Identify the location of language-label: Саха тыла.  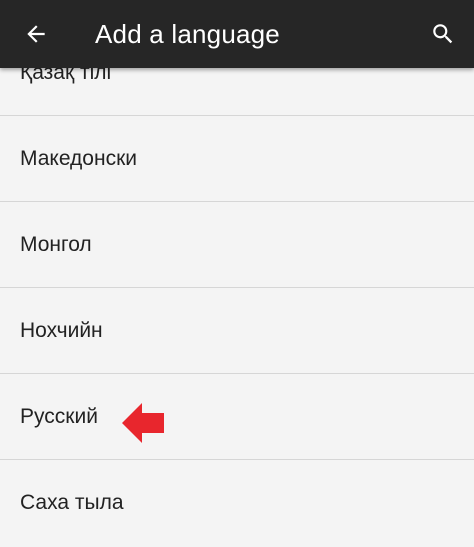
(72, 502).